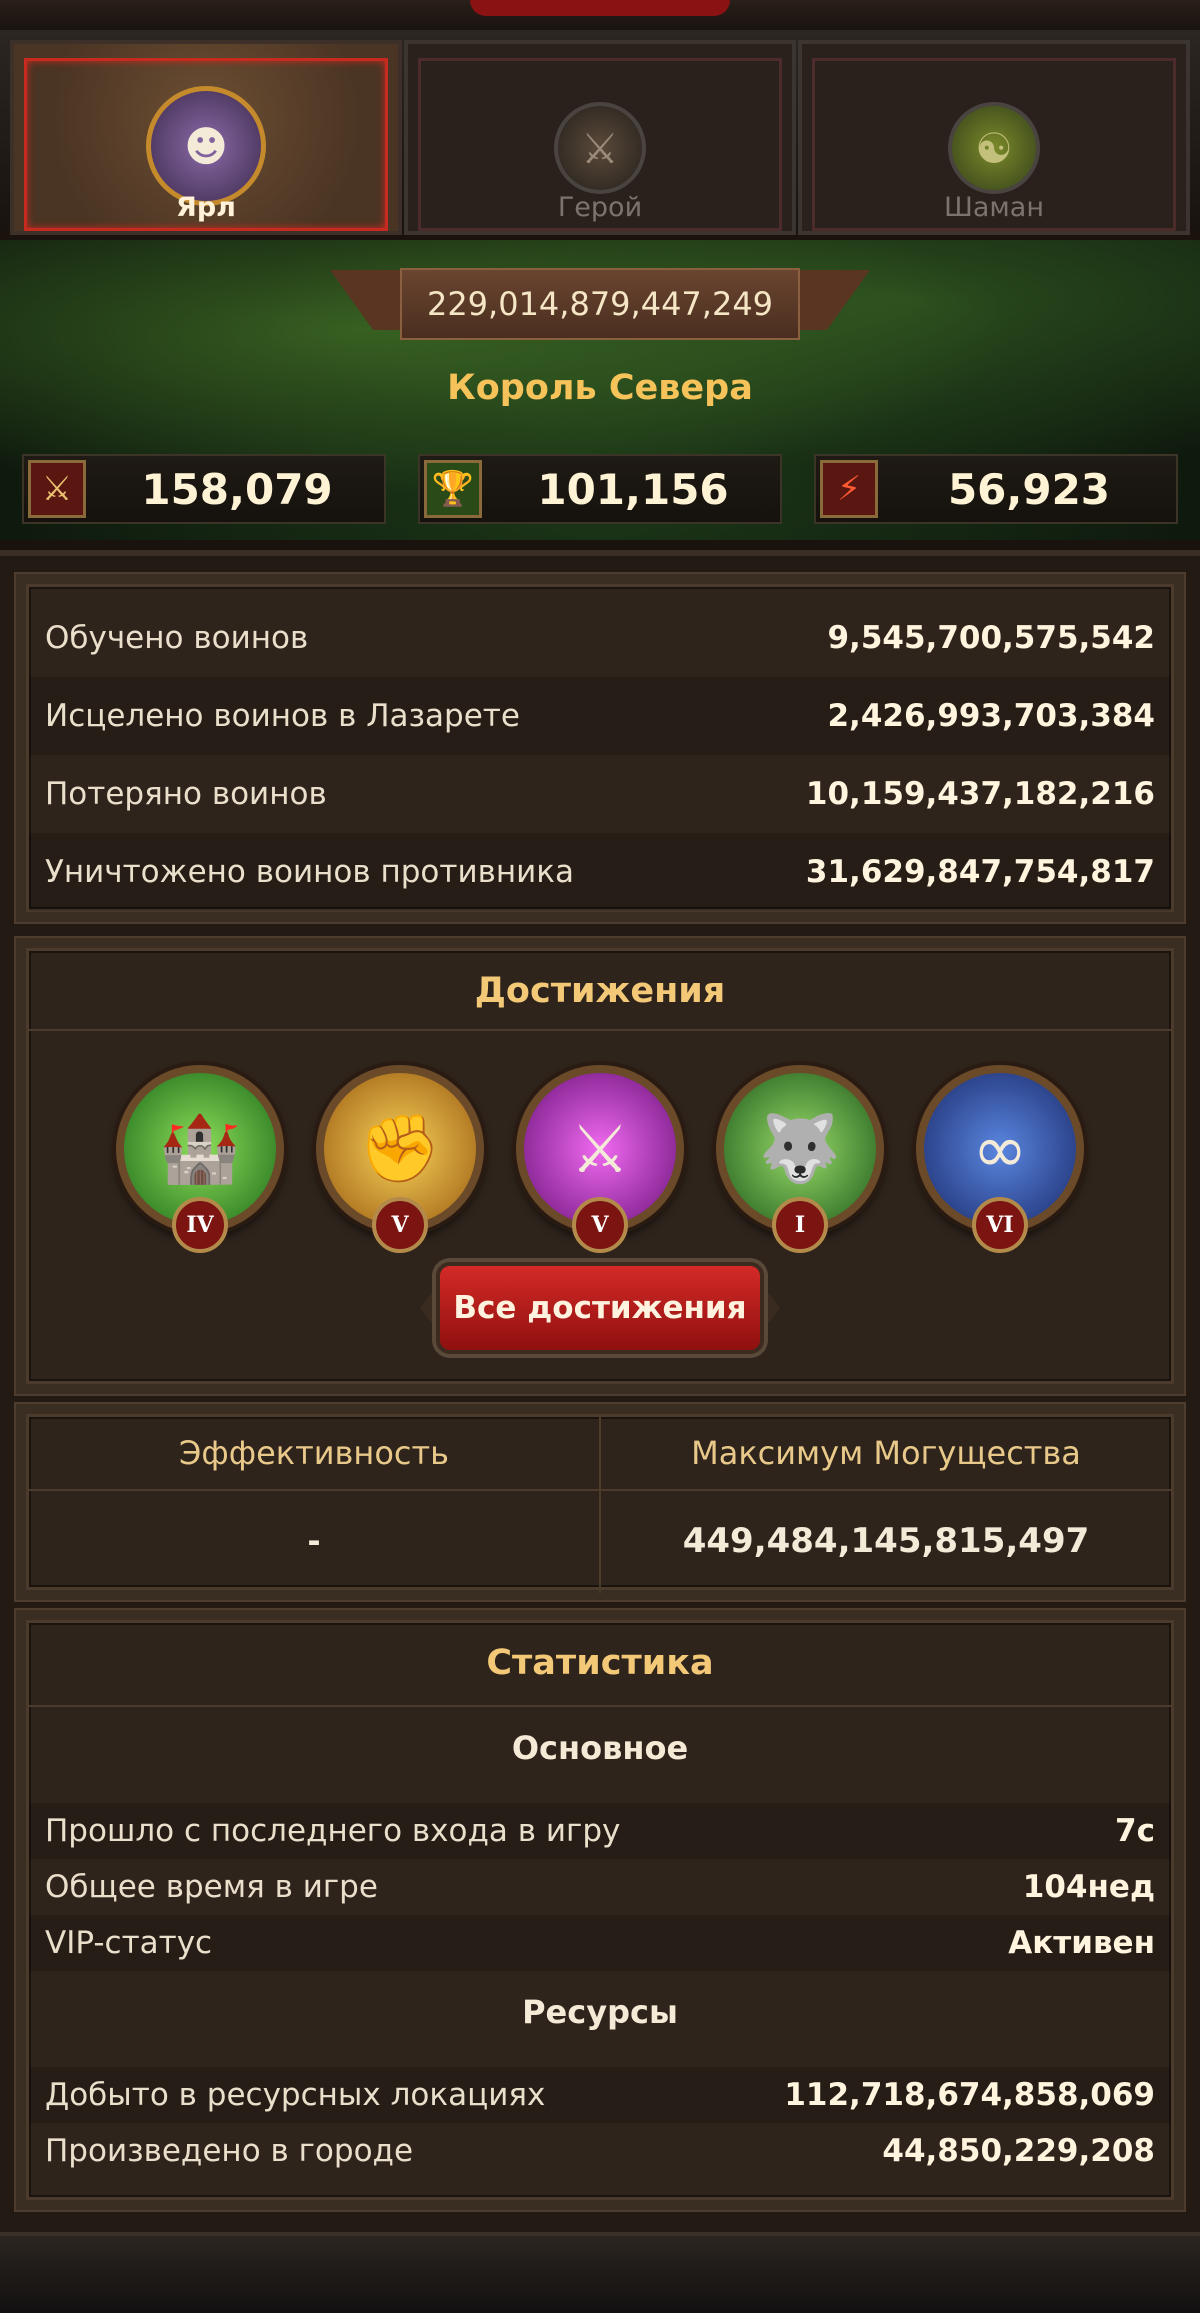 The image size is (1200, 2313). What do you see at coordinates (600, 794) in the screenshot?
I see `stat-row-lost: Потеряно воинов 10,159,437,182,216` at bounding box center [600, 794].